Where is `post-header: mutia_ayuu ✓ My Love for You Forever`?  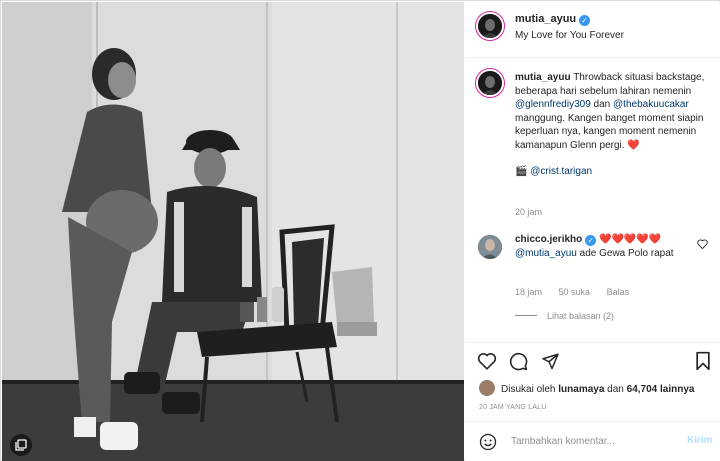
post-header: mutia_ayuu ✓ My Love for You Forever is located at coordinates (592, 30).